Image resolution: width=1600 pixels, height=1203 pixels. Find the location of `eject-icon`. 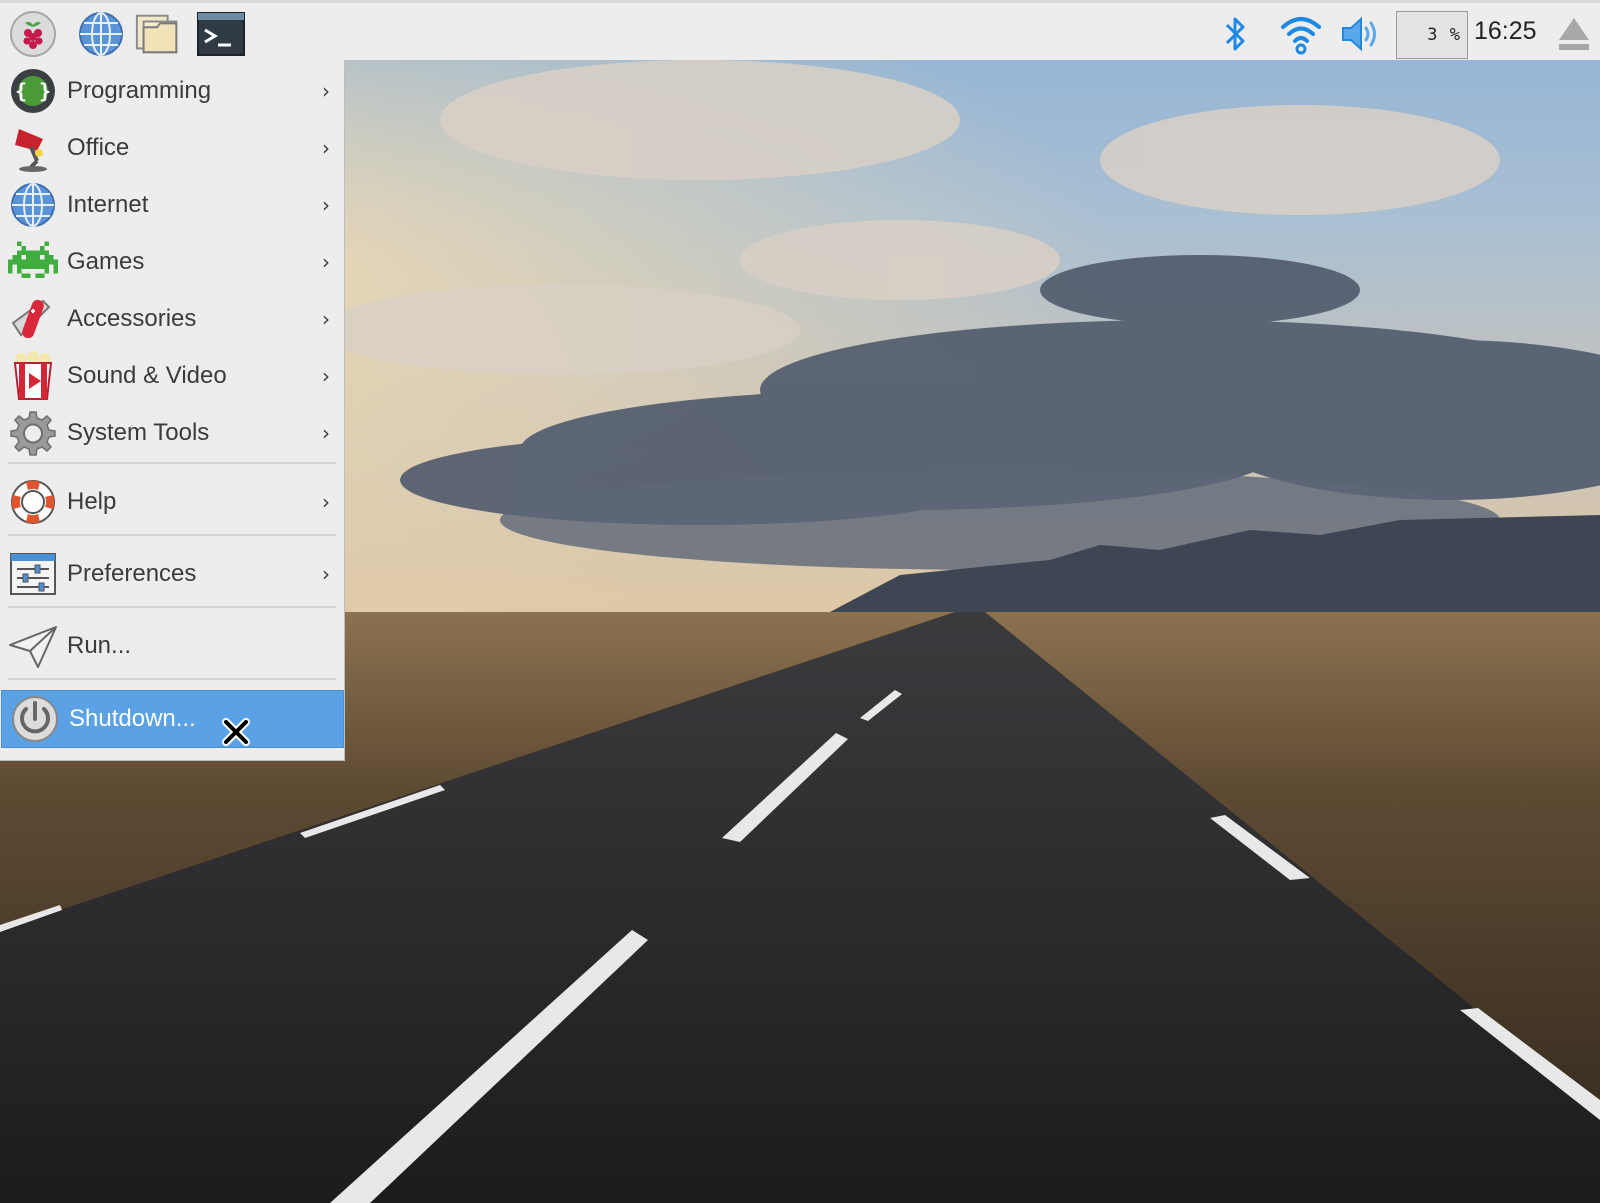

eject-icon is located at coordinates (1574, 34).